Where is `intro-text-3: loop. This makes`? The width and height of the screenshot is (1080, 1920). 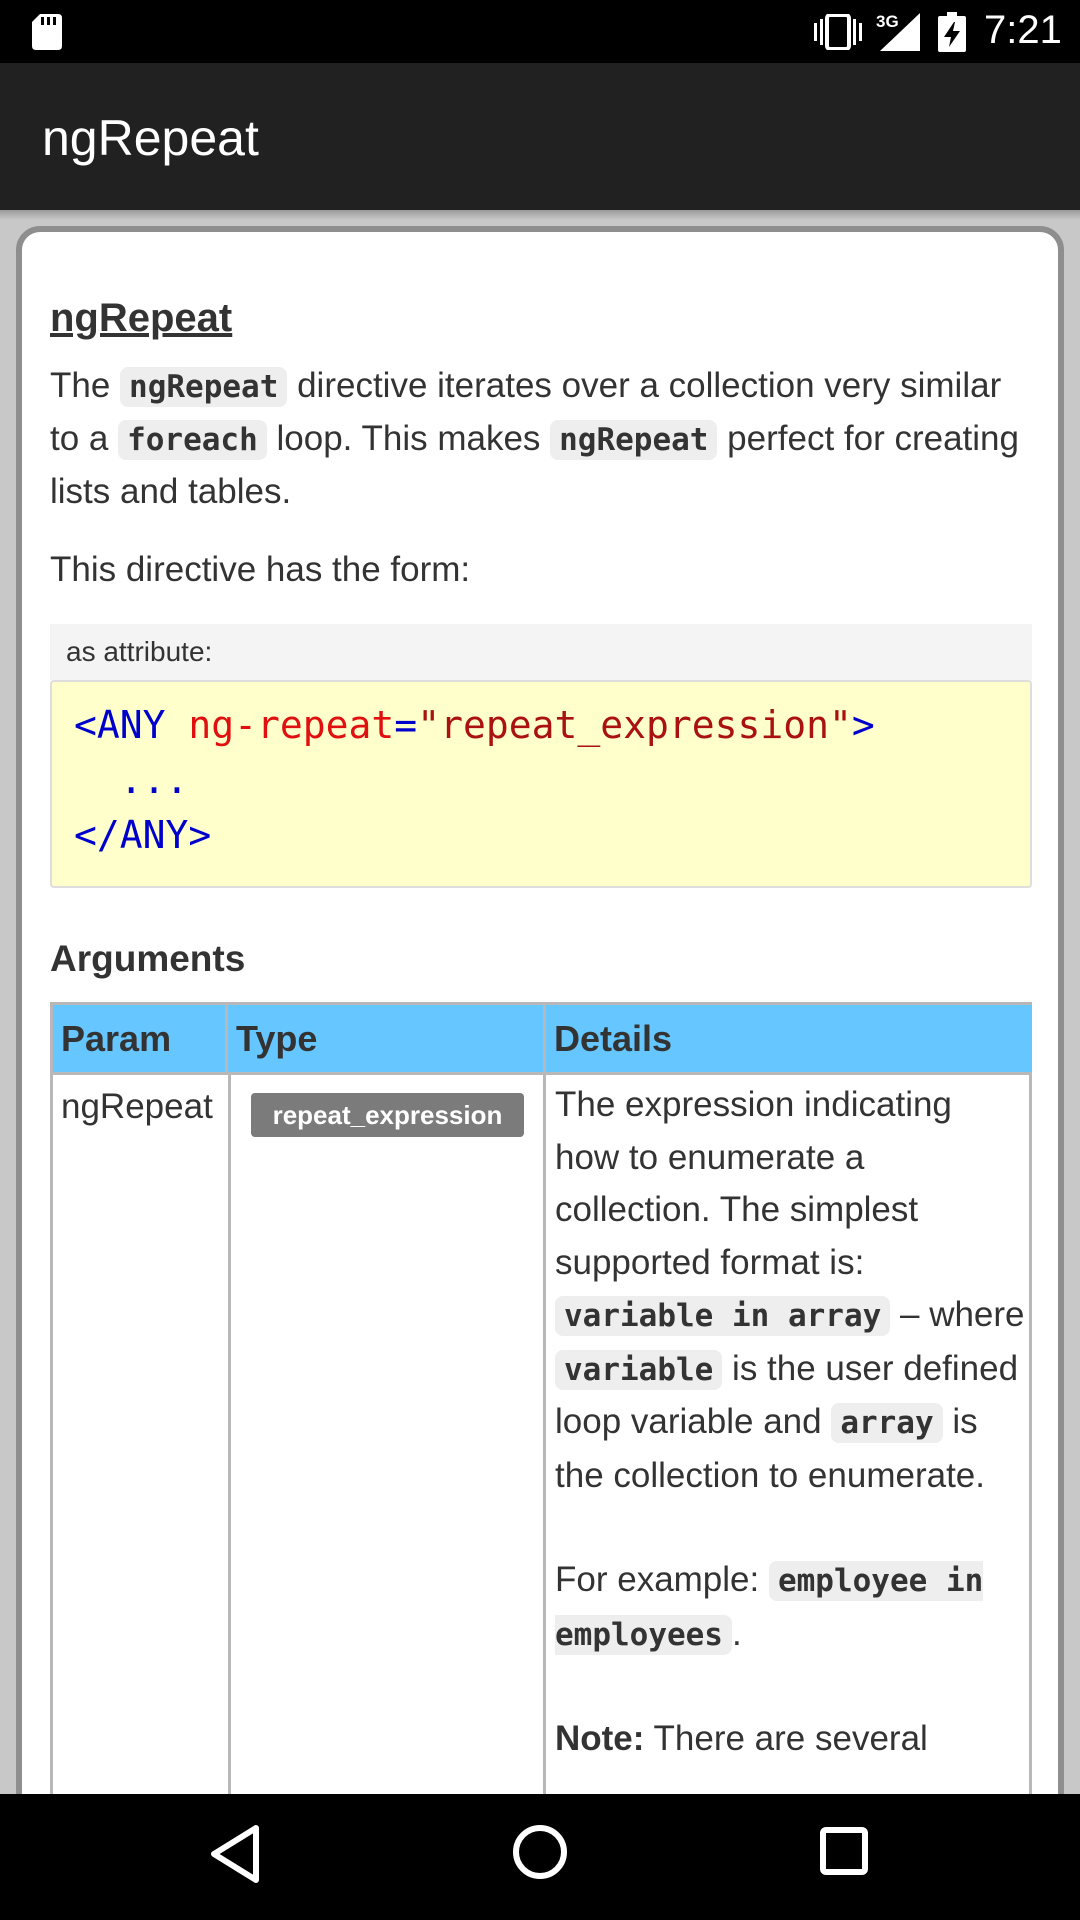 intro-text-3: loop. This makes is located at coordinates (408, 438).